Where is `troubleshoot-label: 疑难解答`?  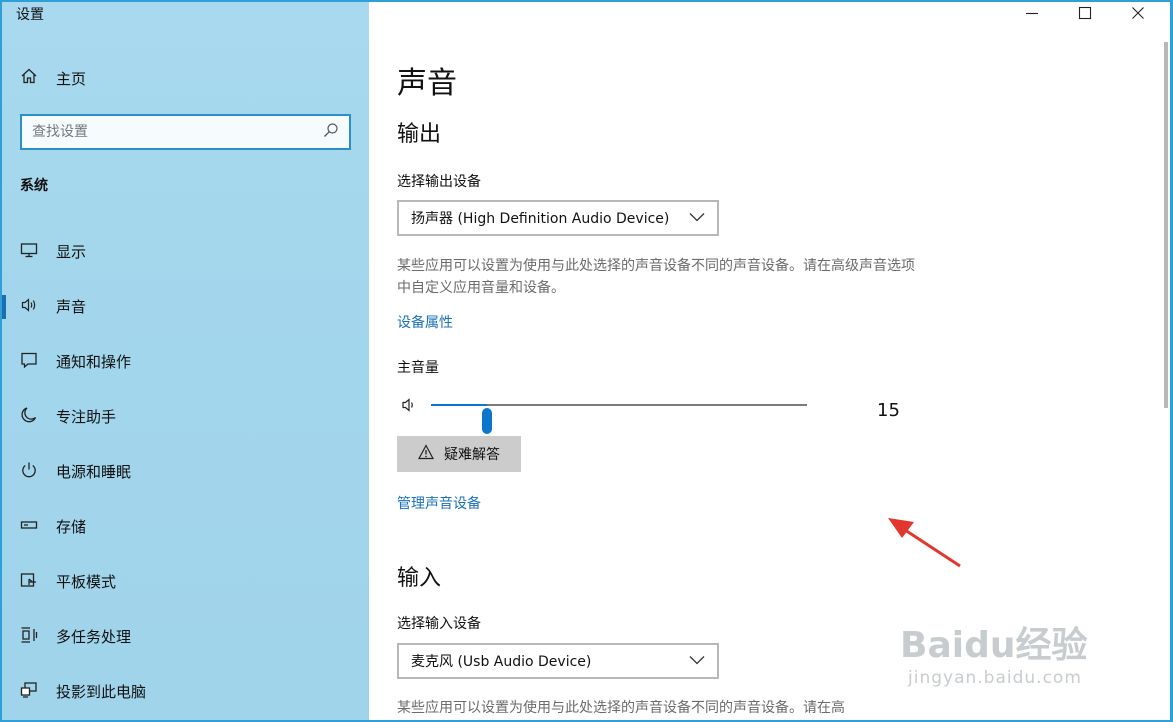 troubleshoot-label: 疑难解答 is located at coordinates (472, 455).